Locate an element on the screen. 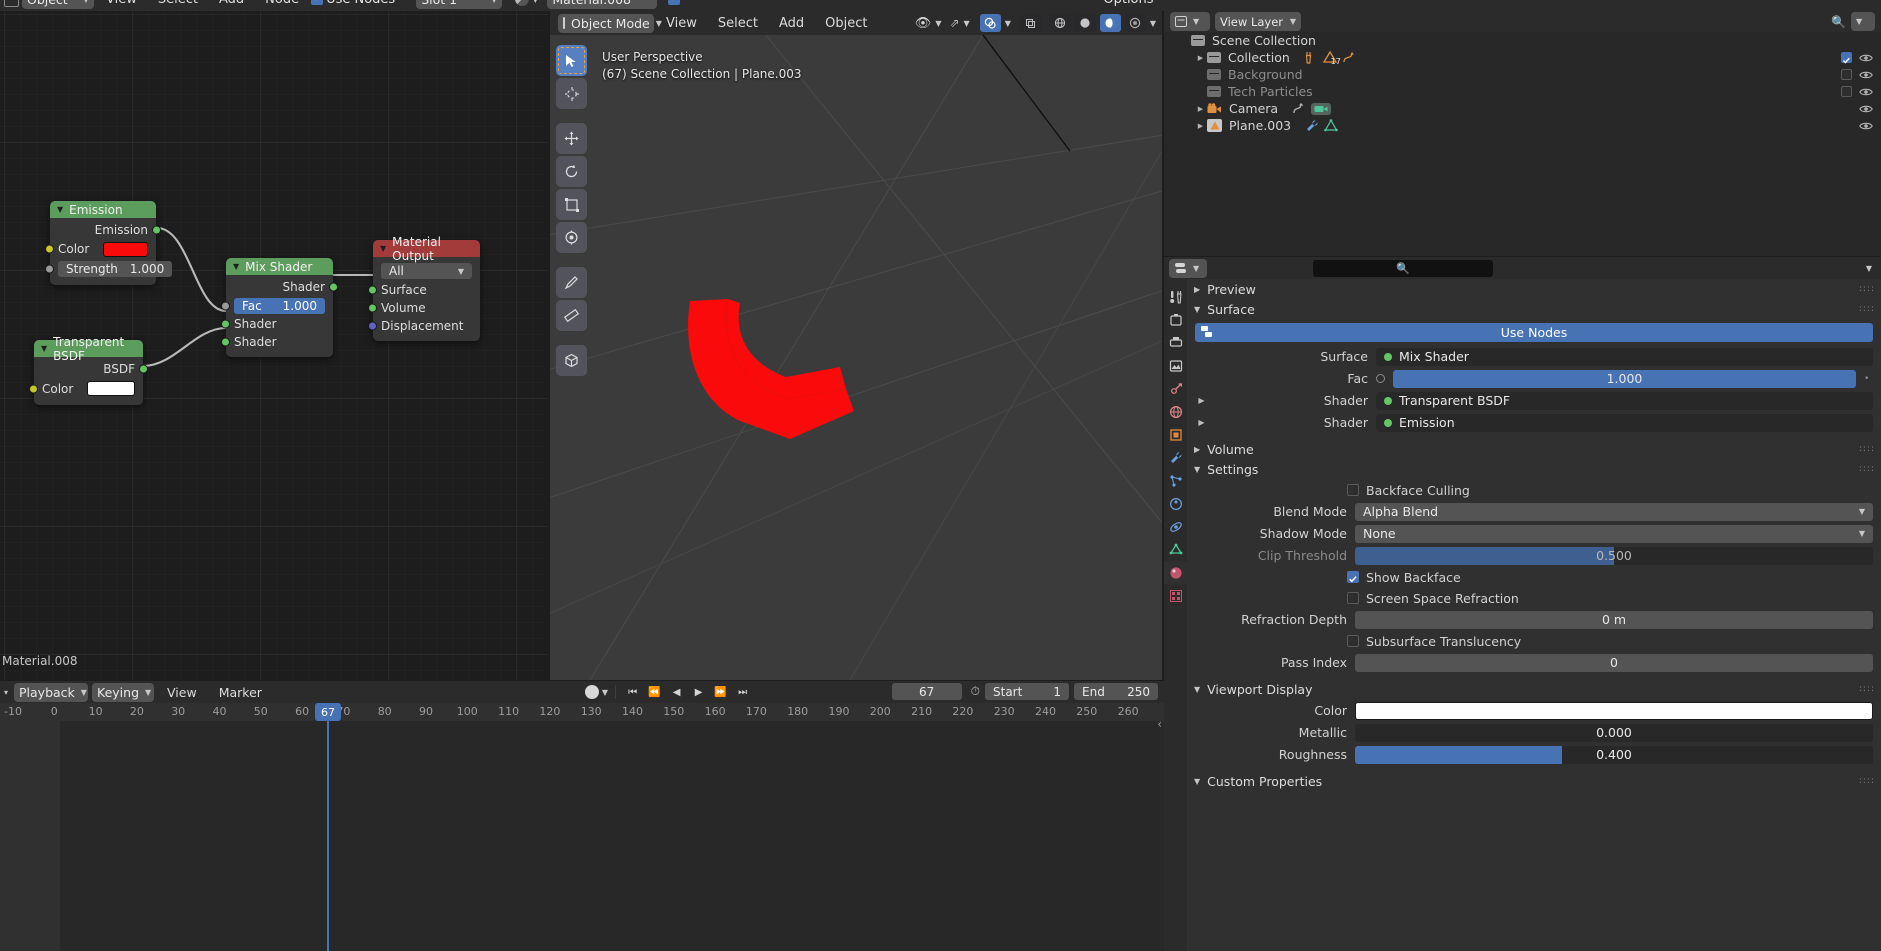 The height and width of the screenshot is (951, 1881). jump-to-start-button: ⏮ is located at coordinates (632, 692).